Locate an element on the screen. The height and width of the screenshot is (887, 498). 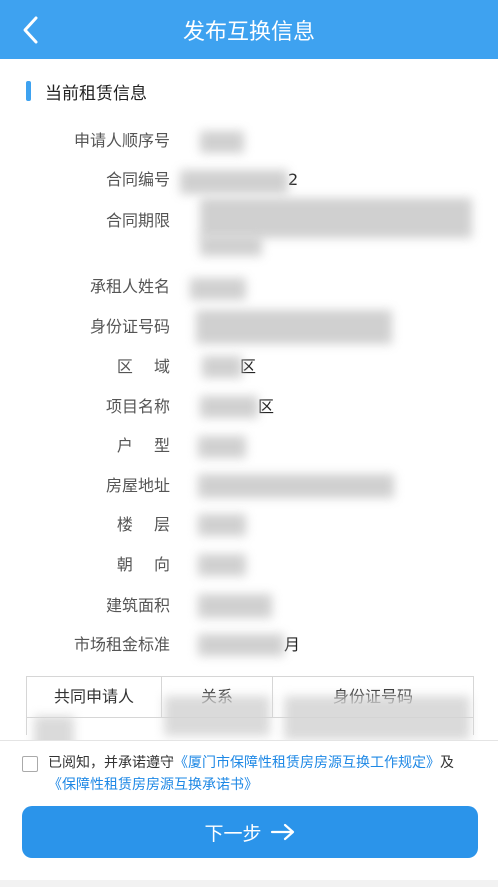
commitment-link: 《保障性租赁房房源互换承诺书》 is located at coordinates (153, 785).